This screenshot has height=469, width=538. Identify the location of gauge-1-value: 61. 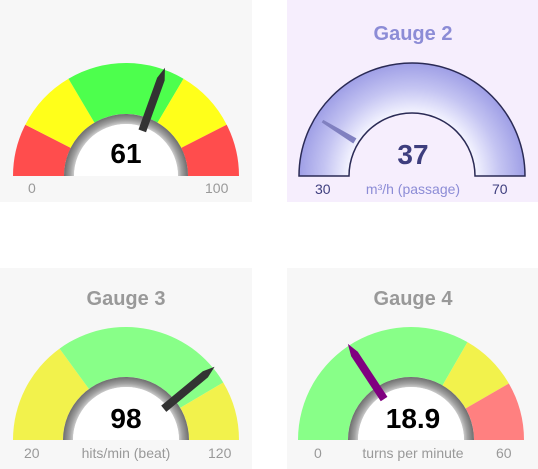
(126, 153).